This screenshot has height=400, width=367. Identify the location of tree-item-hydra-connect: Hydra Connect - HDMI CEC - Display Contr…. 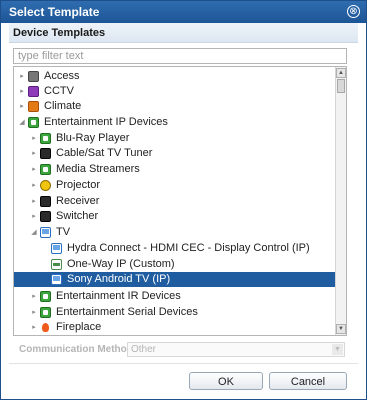
(175, 248).